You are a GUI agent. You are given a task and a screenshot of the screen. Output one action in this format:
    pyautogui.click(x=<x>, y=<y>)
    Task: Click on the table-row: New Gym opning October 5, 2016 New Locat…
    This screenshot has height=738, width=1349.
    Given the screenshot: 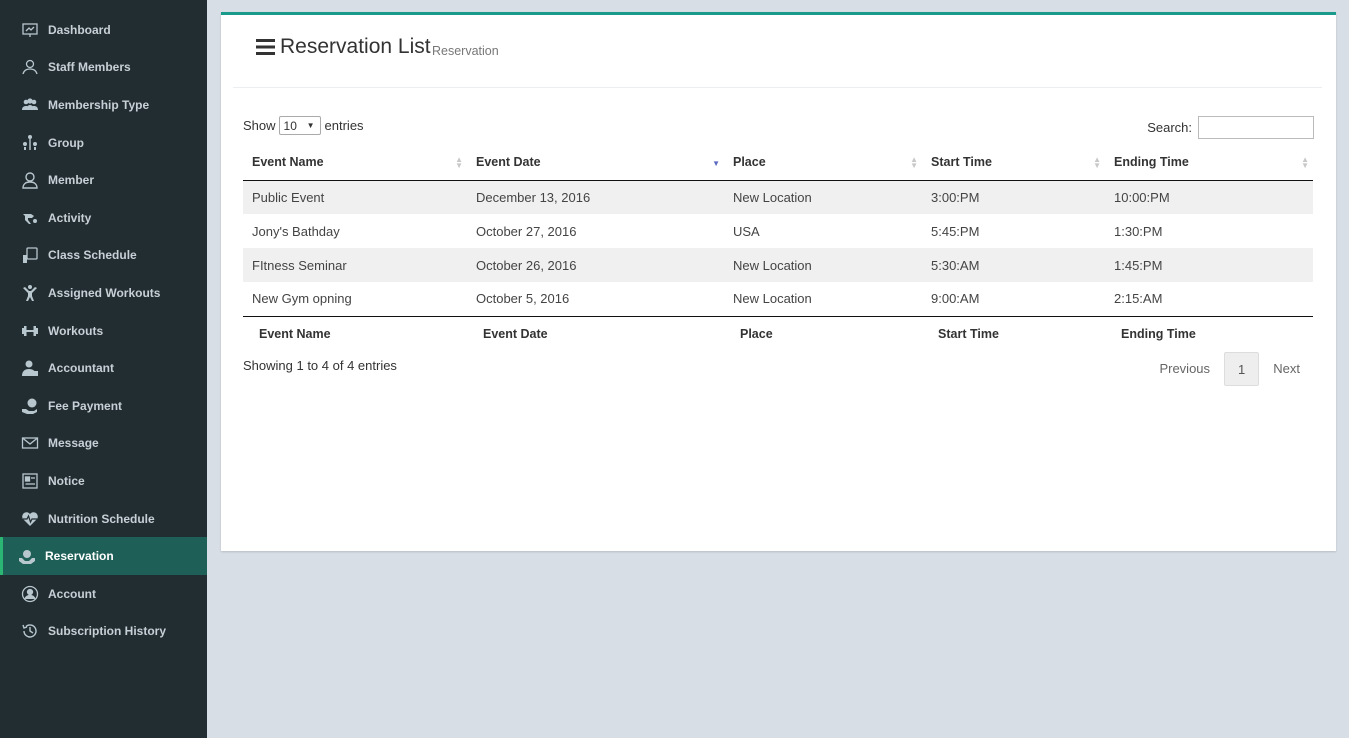 What is the action you would take?
    pyautogui.click(x=778, y=299)
    